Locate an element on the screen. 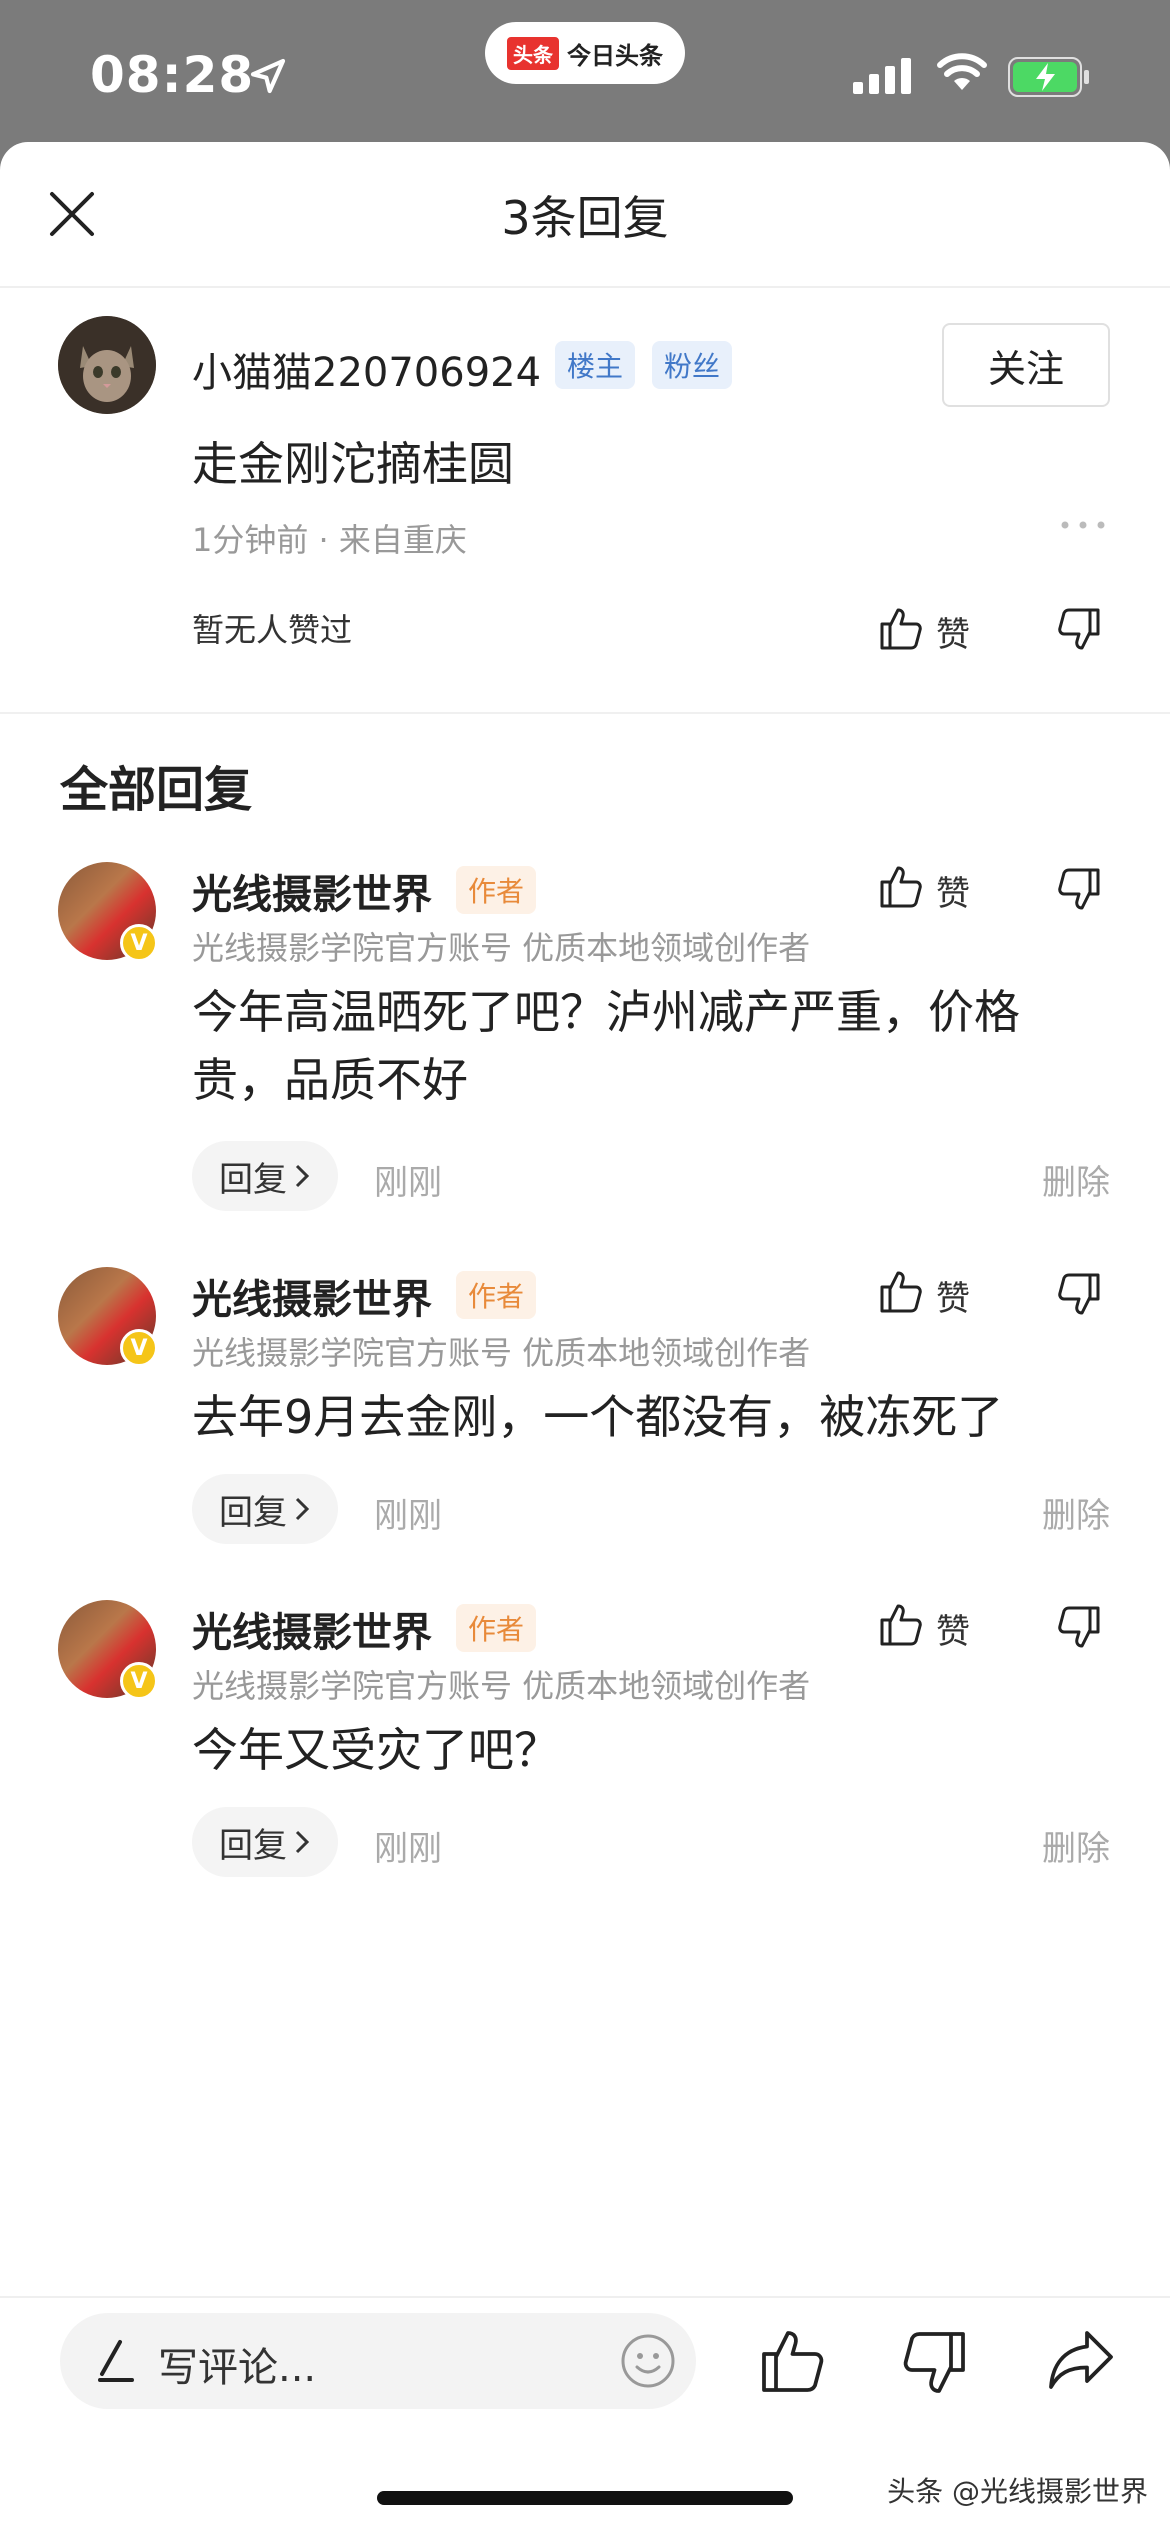 This screenshot has width=1170, height=2532. main-comment-meta: 1分钟前 · 来自重庆 is located at coordinates (329, 540).